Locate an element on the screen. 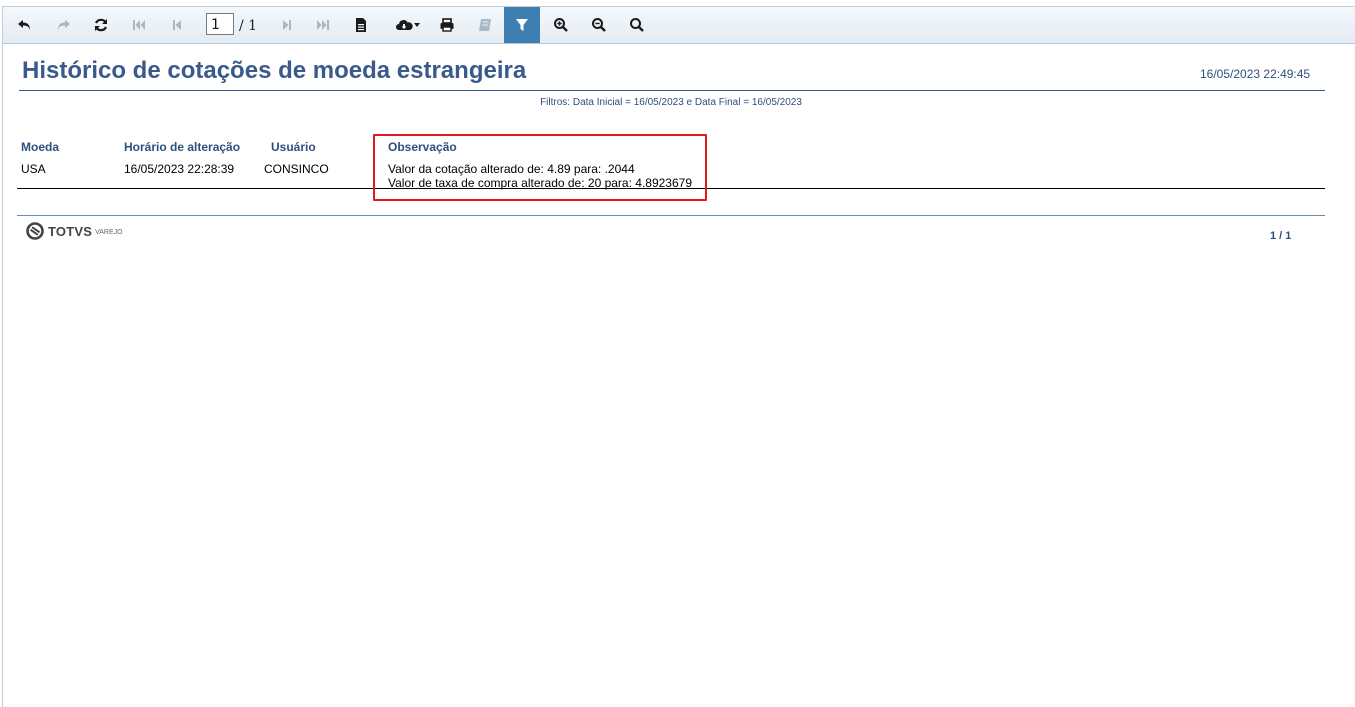 Image resolution: width=1355 pixels, height=707 pixels. next-page-button is located at coordinates (287, 25).